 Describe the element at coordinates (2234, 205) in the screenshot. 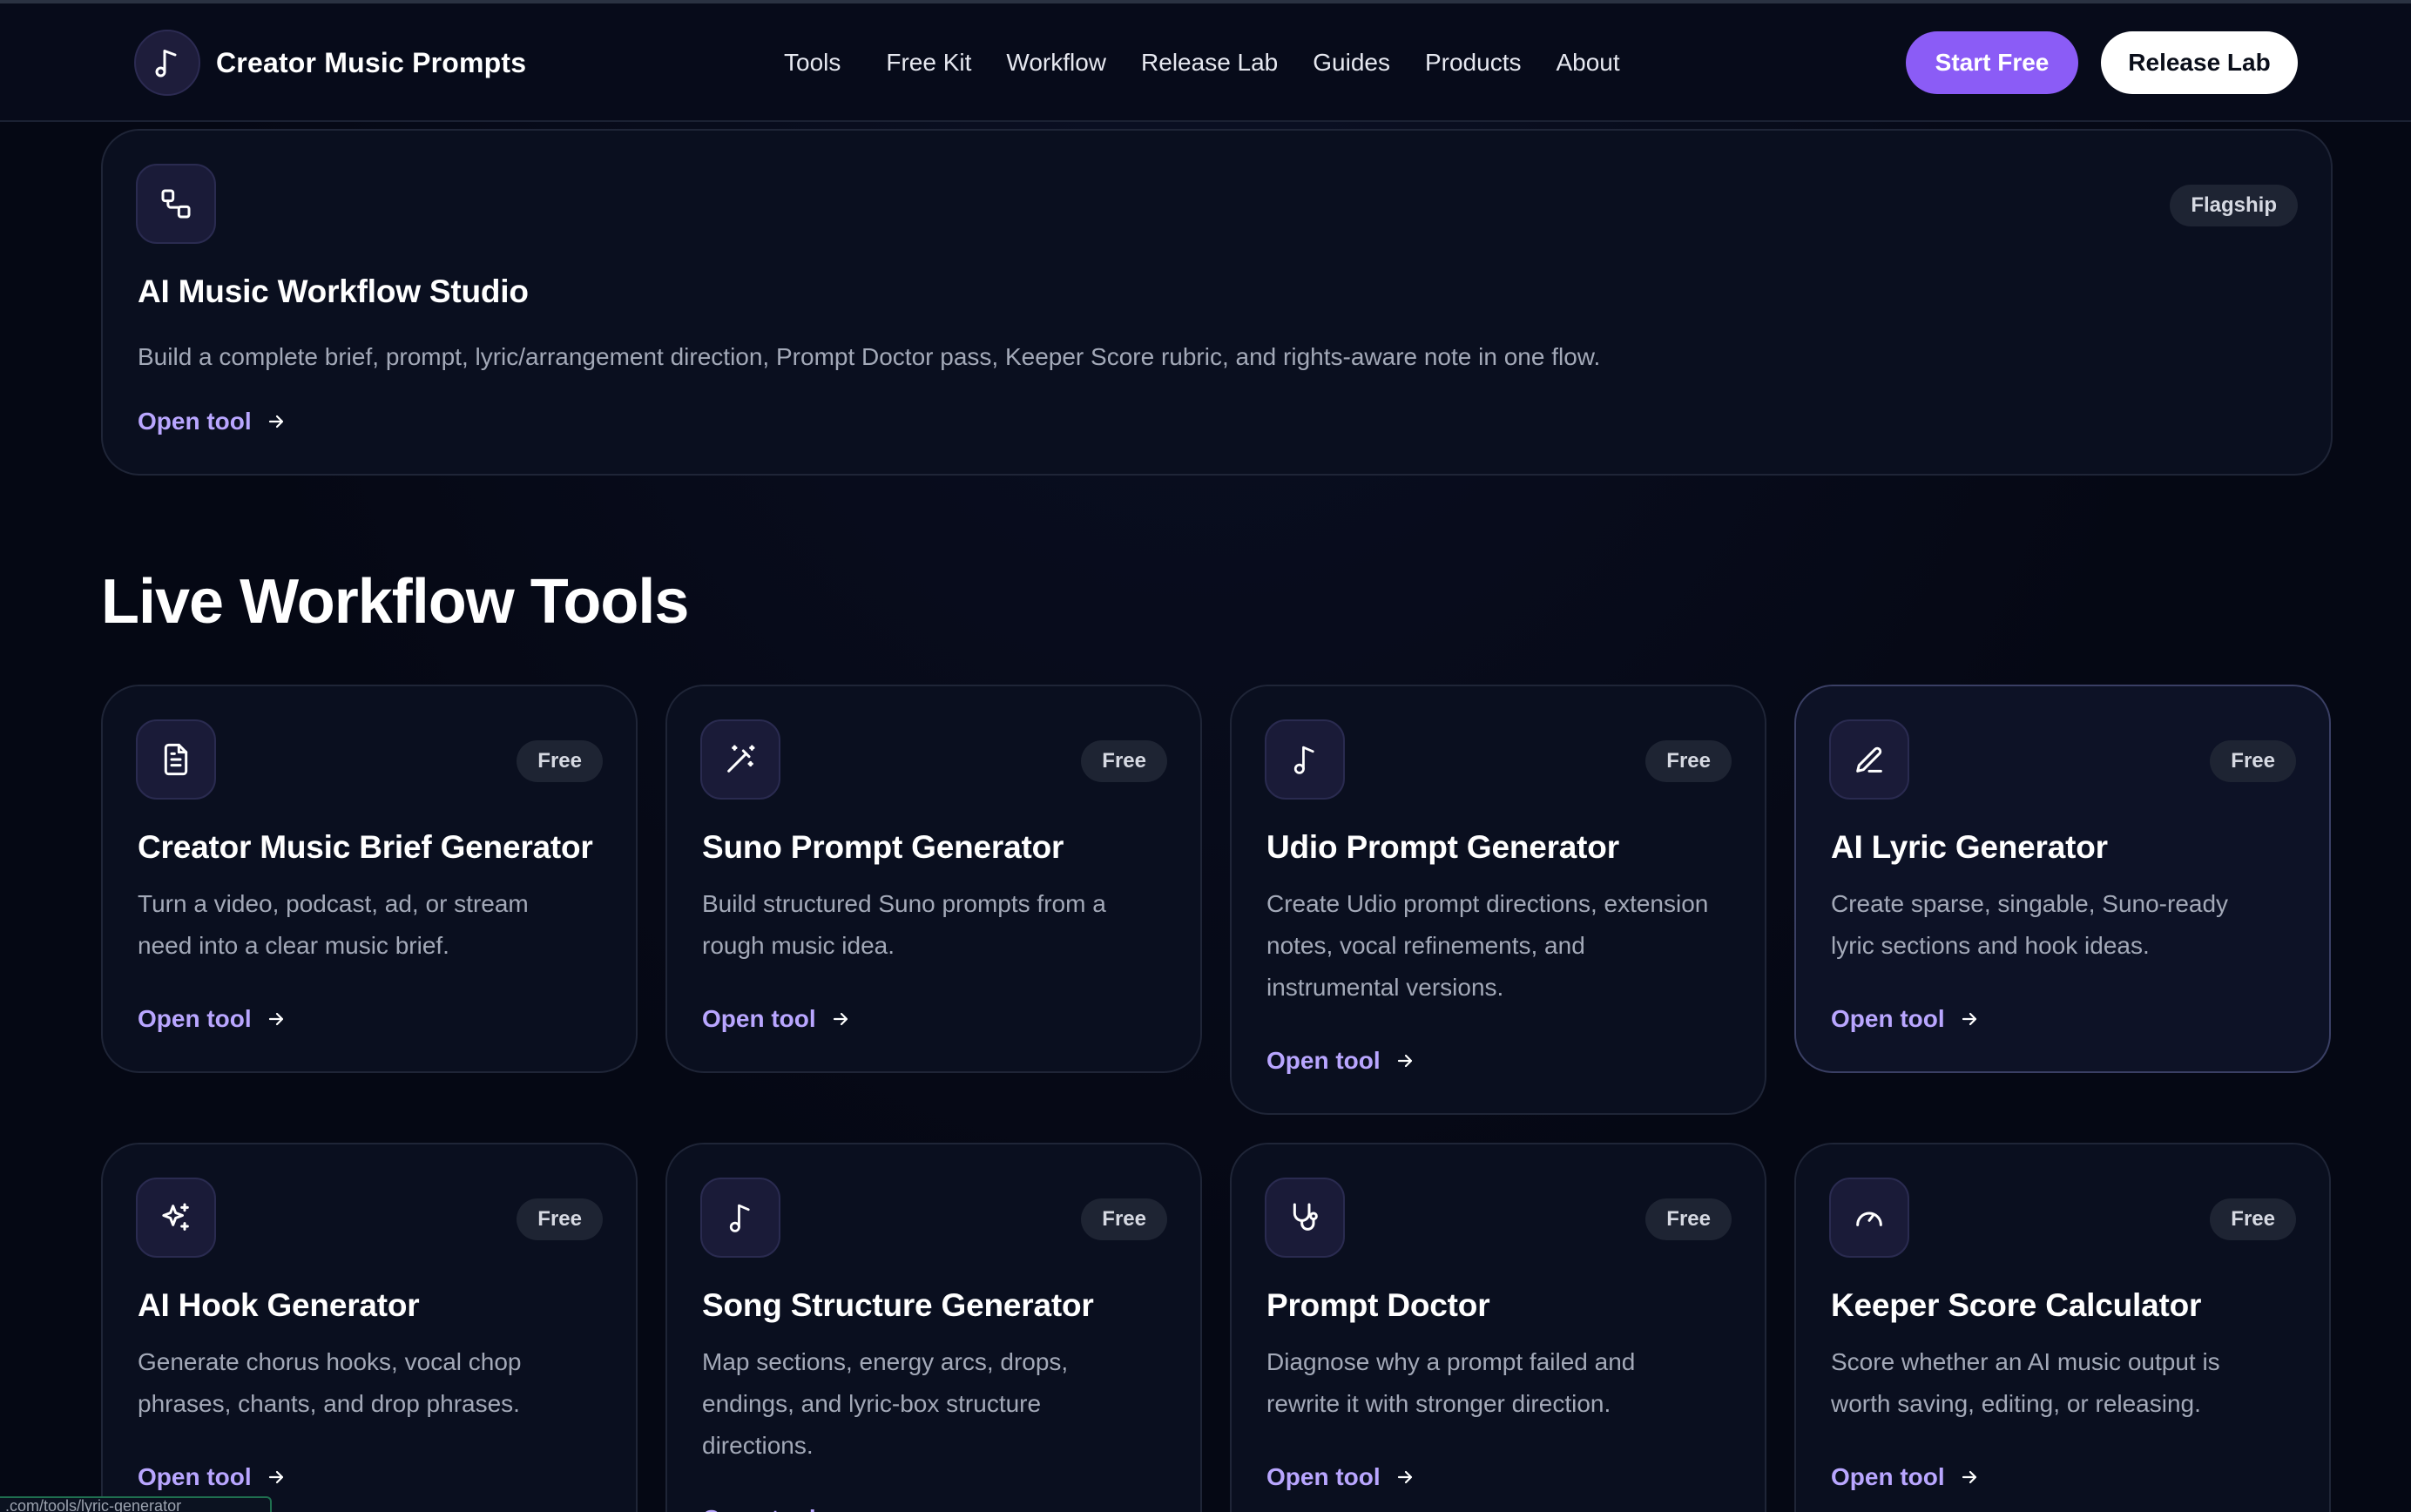

I see `flagship-badge: Flagship` at that location.